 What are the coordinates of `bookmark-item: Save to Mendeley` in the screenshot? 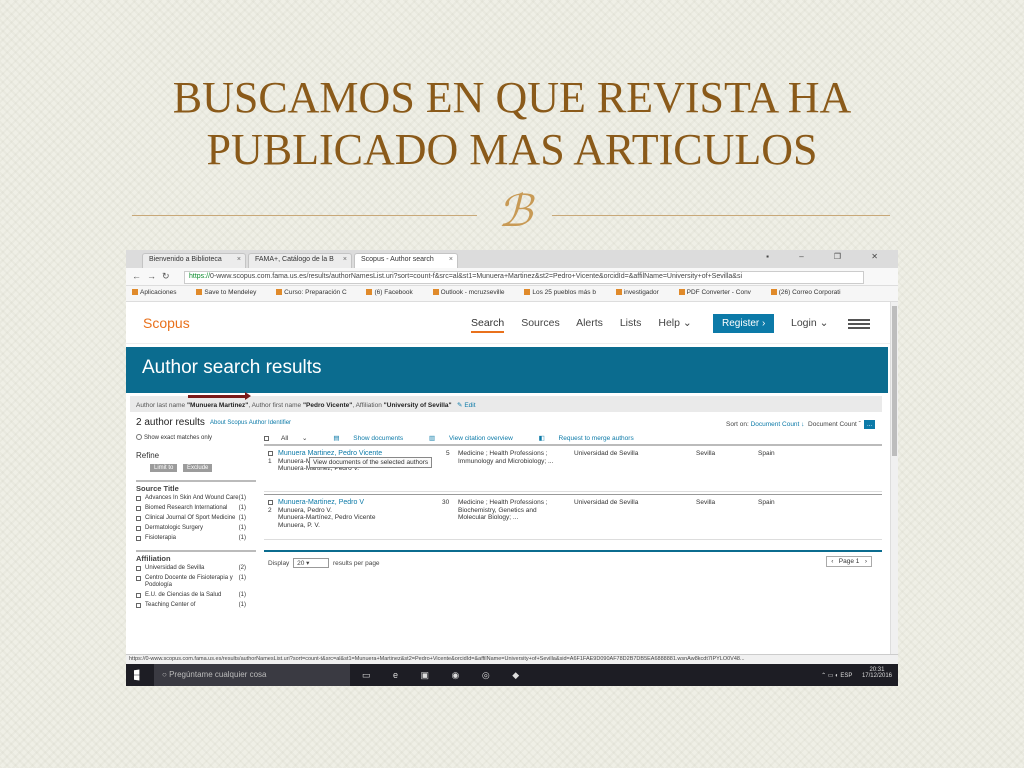 It's located at (230, 292).